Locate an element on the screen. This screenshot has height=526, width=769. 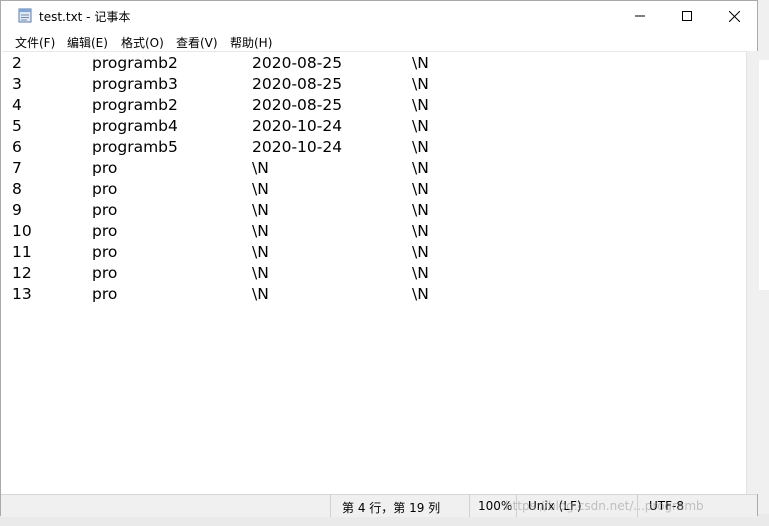
watermark-text: https://blog.csdn.net/...programb is located at coordinates (604, 506).